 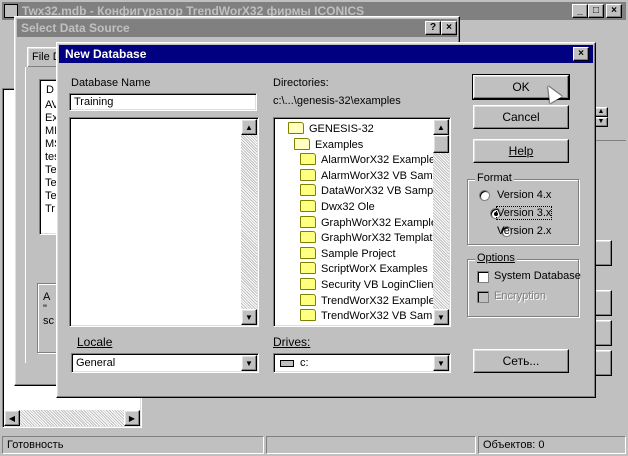 I want to click on db-name-label: Database Name, so click(x=111, y=83).